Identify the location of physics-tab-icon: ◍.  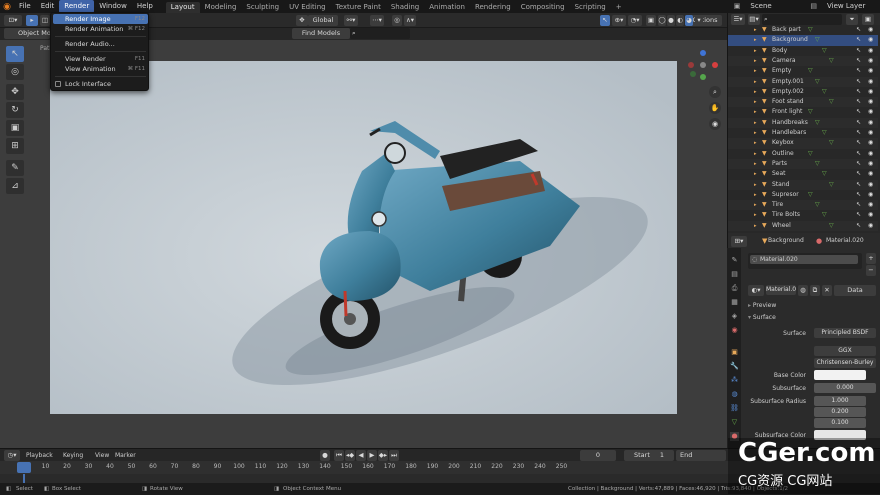
(734, 394).